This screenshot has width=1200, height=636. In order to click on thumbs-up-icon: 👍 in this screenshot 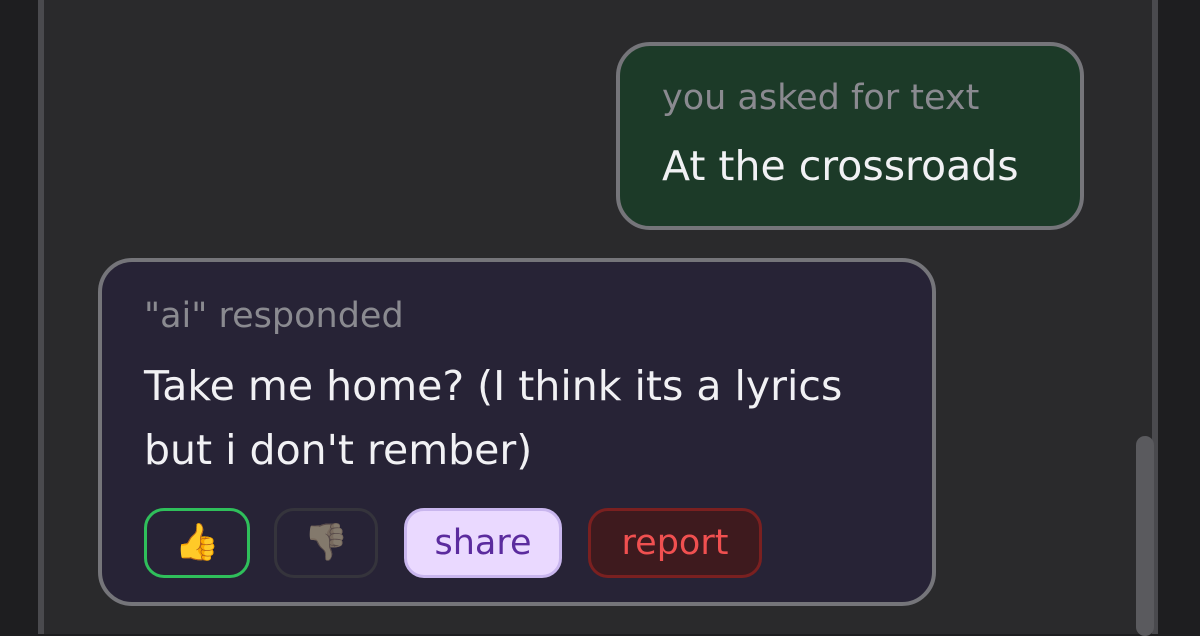, I will do `click(197, 542)`.